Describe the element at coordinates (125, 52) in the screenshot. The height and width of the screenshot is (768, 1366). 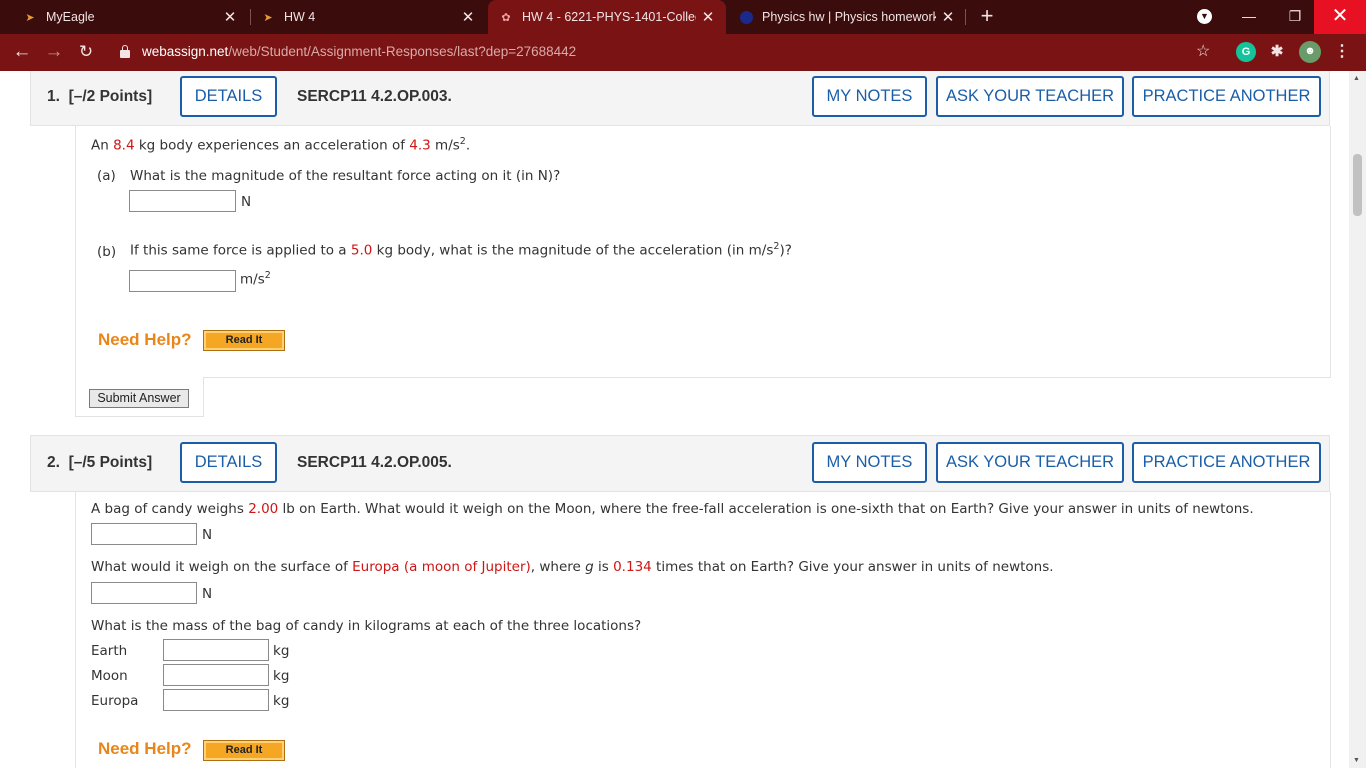
I see `lock-icon` at that location.